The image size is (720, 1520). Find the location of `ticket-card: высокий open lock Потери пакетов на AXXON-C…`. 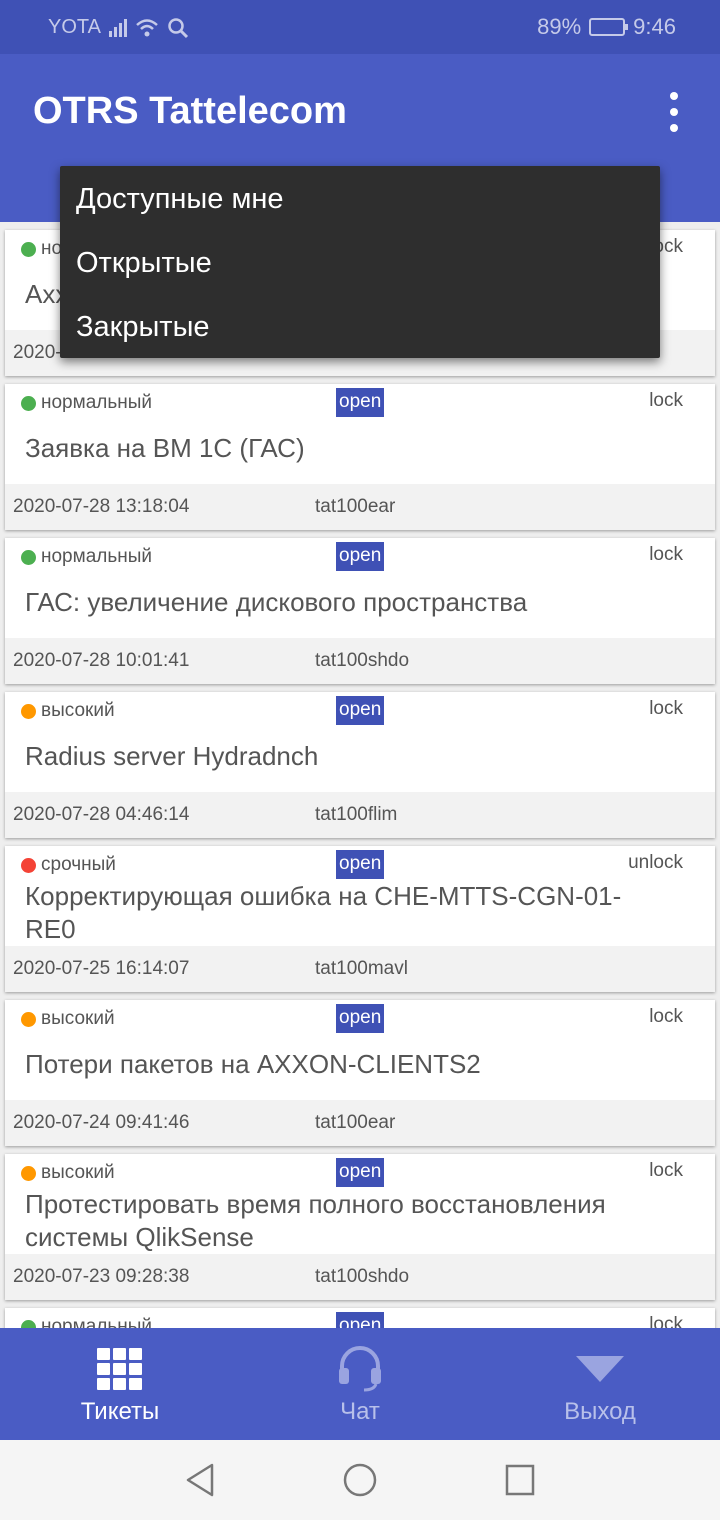

ticket-card: высокий open lock Потери пакетов на AXXON-C… is located at coordinates (360, 1073).